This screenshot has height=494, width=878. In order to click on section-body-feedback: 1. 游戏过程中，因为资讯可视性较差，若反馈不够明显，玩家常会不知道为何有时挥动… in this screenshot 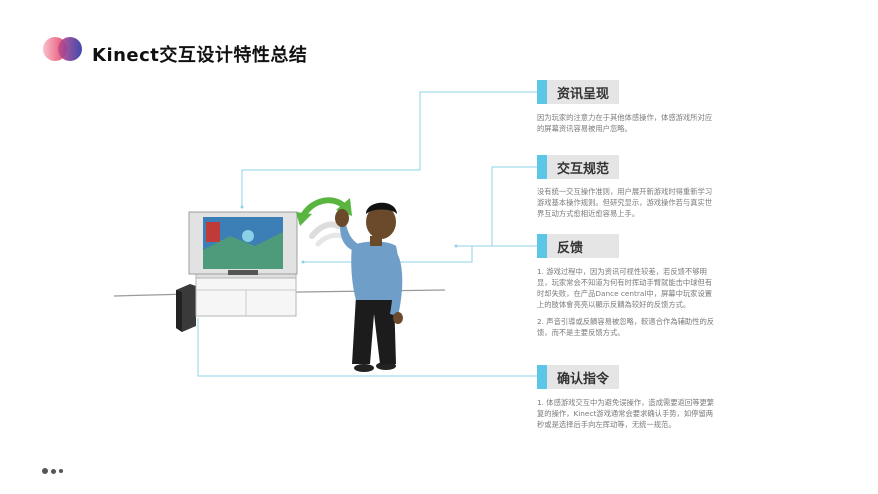, I will do `click(626, 305)`.